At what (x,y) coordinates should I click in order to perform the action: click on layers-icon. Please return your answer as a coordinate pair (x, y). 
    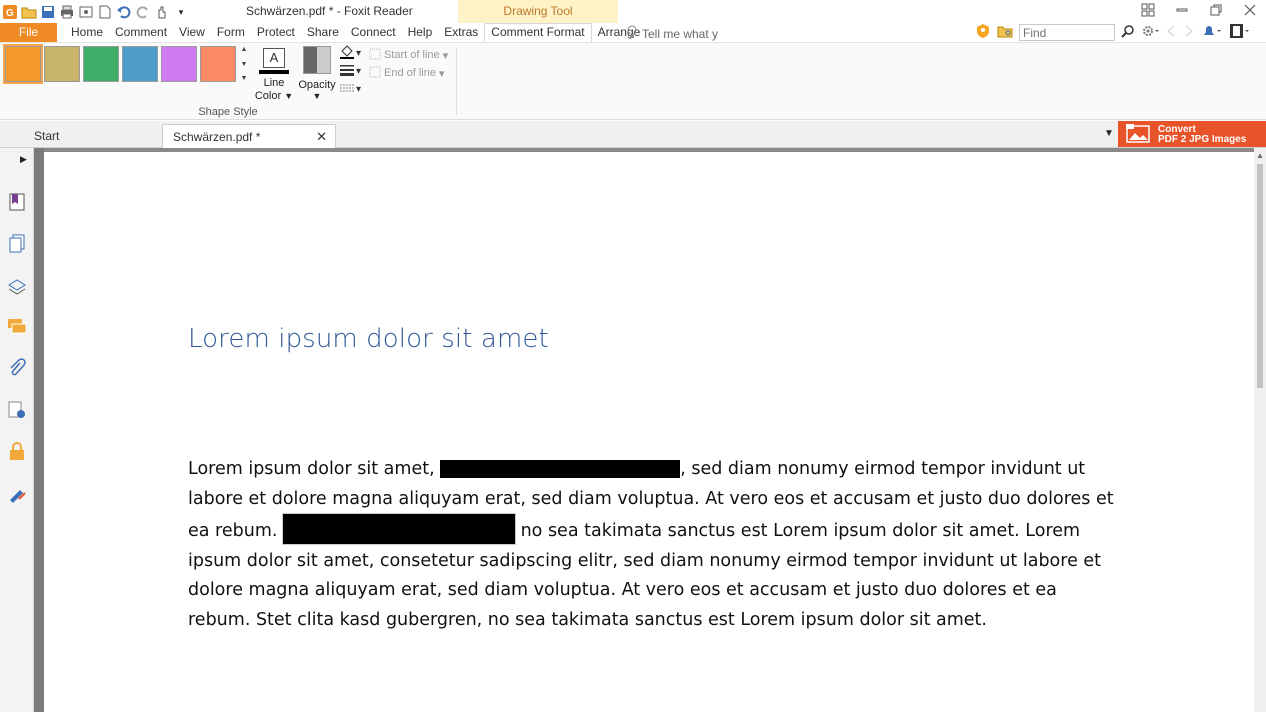
    Looking at the image, I should click on (17, 285).